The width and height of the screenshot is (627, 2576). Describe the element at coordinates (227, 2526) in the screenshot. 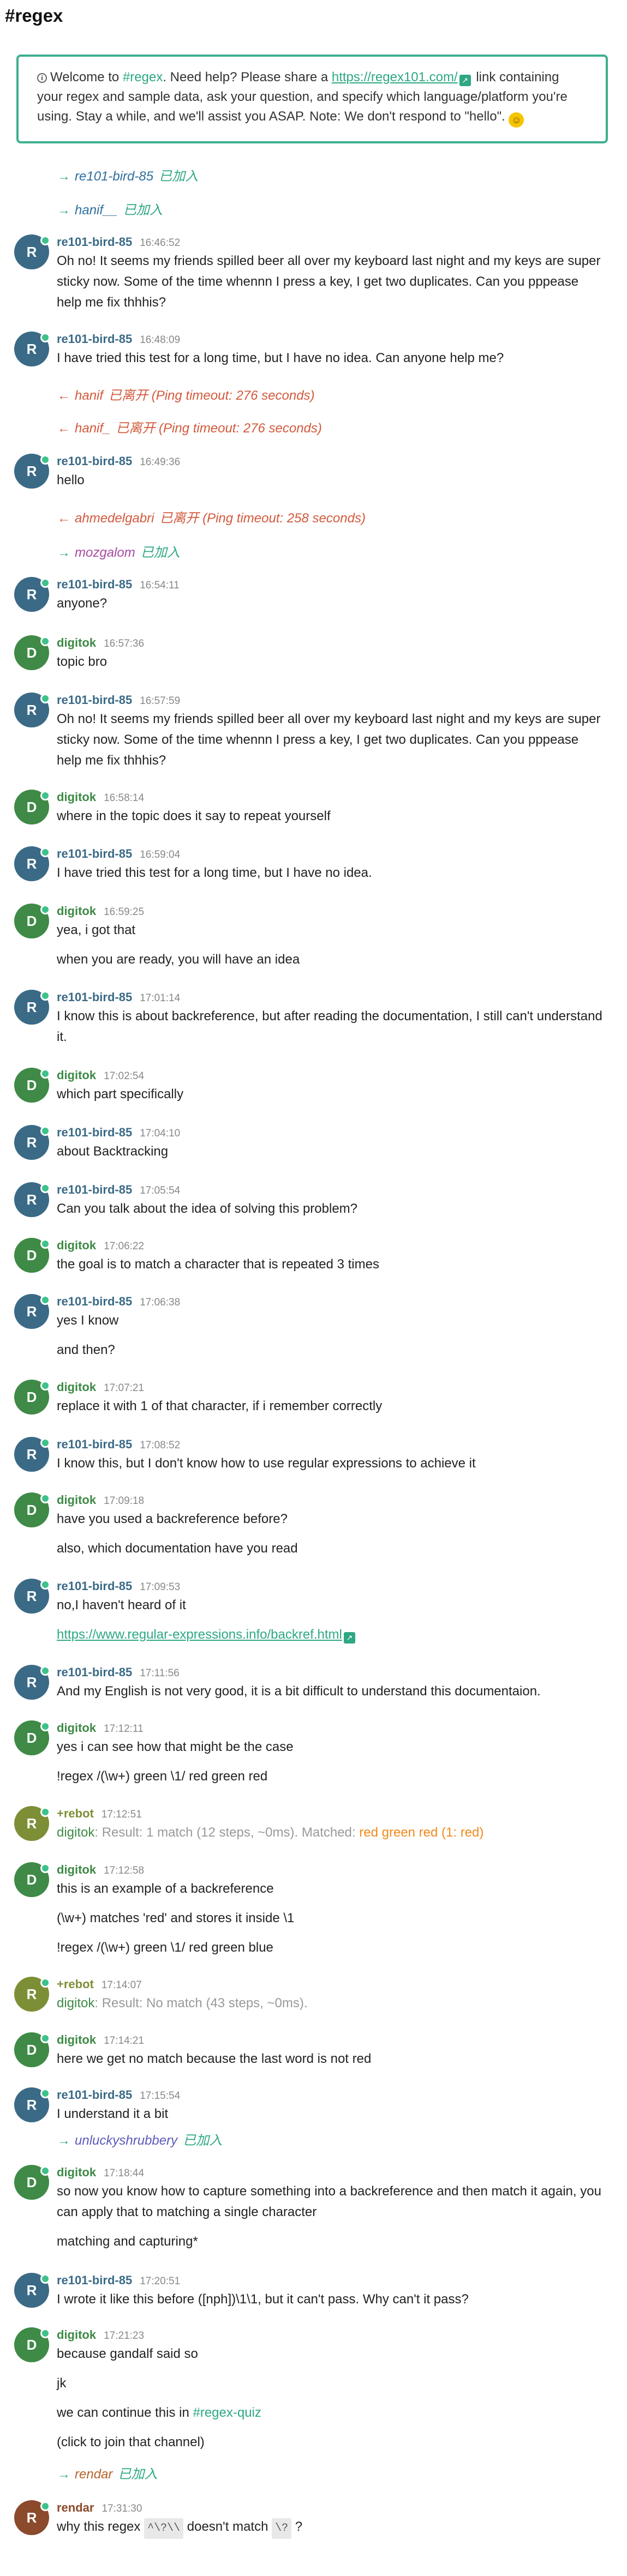

I see `message-line: doesn't match` at that location.